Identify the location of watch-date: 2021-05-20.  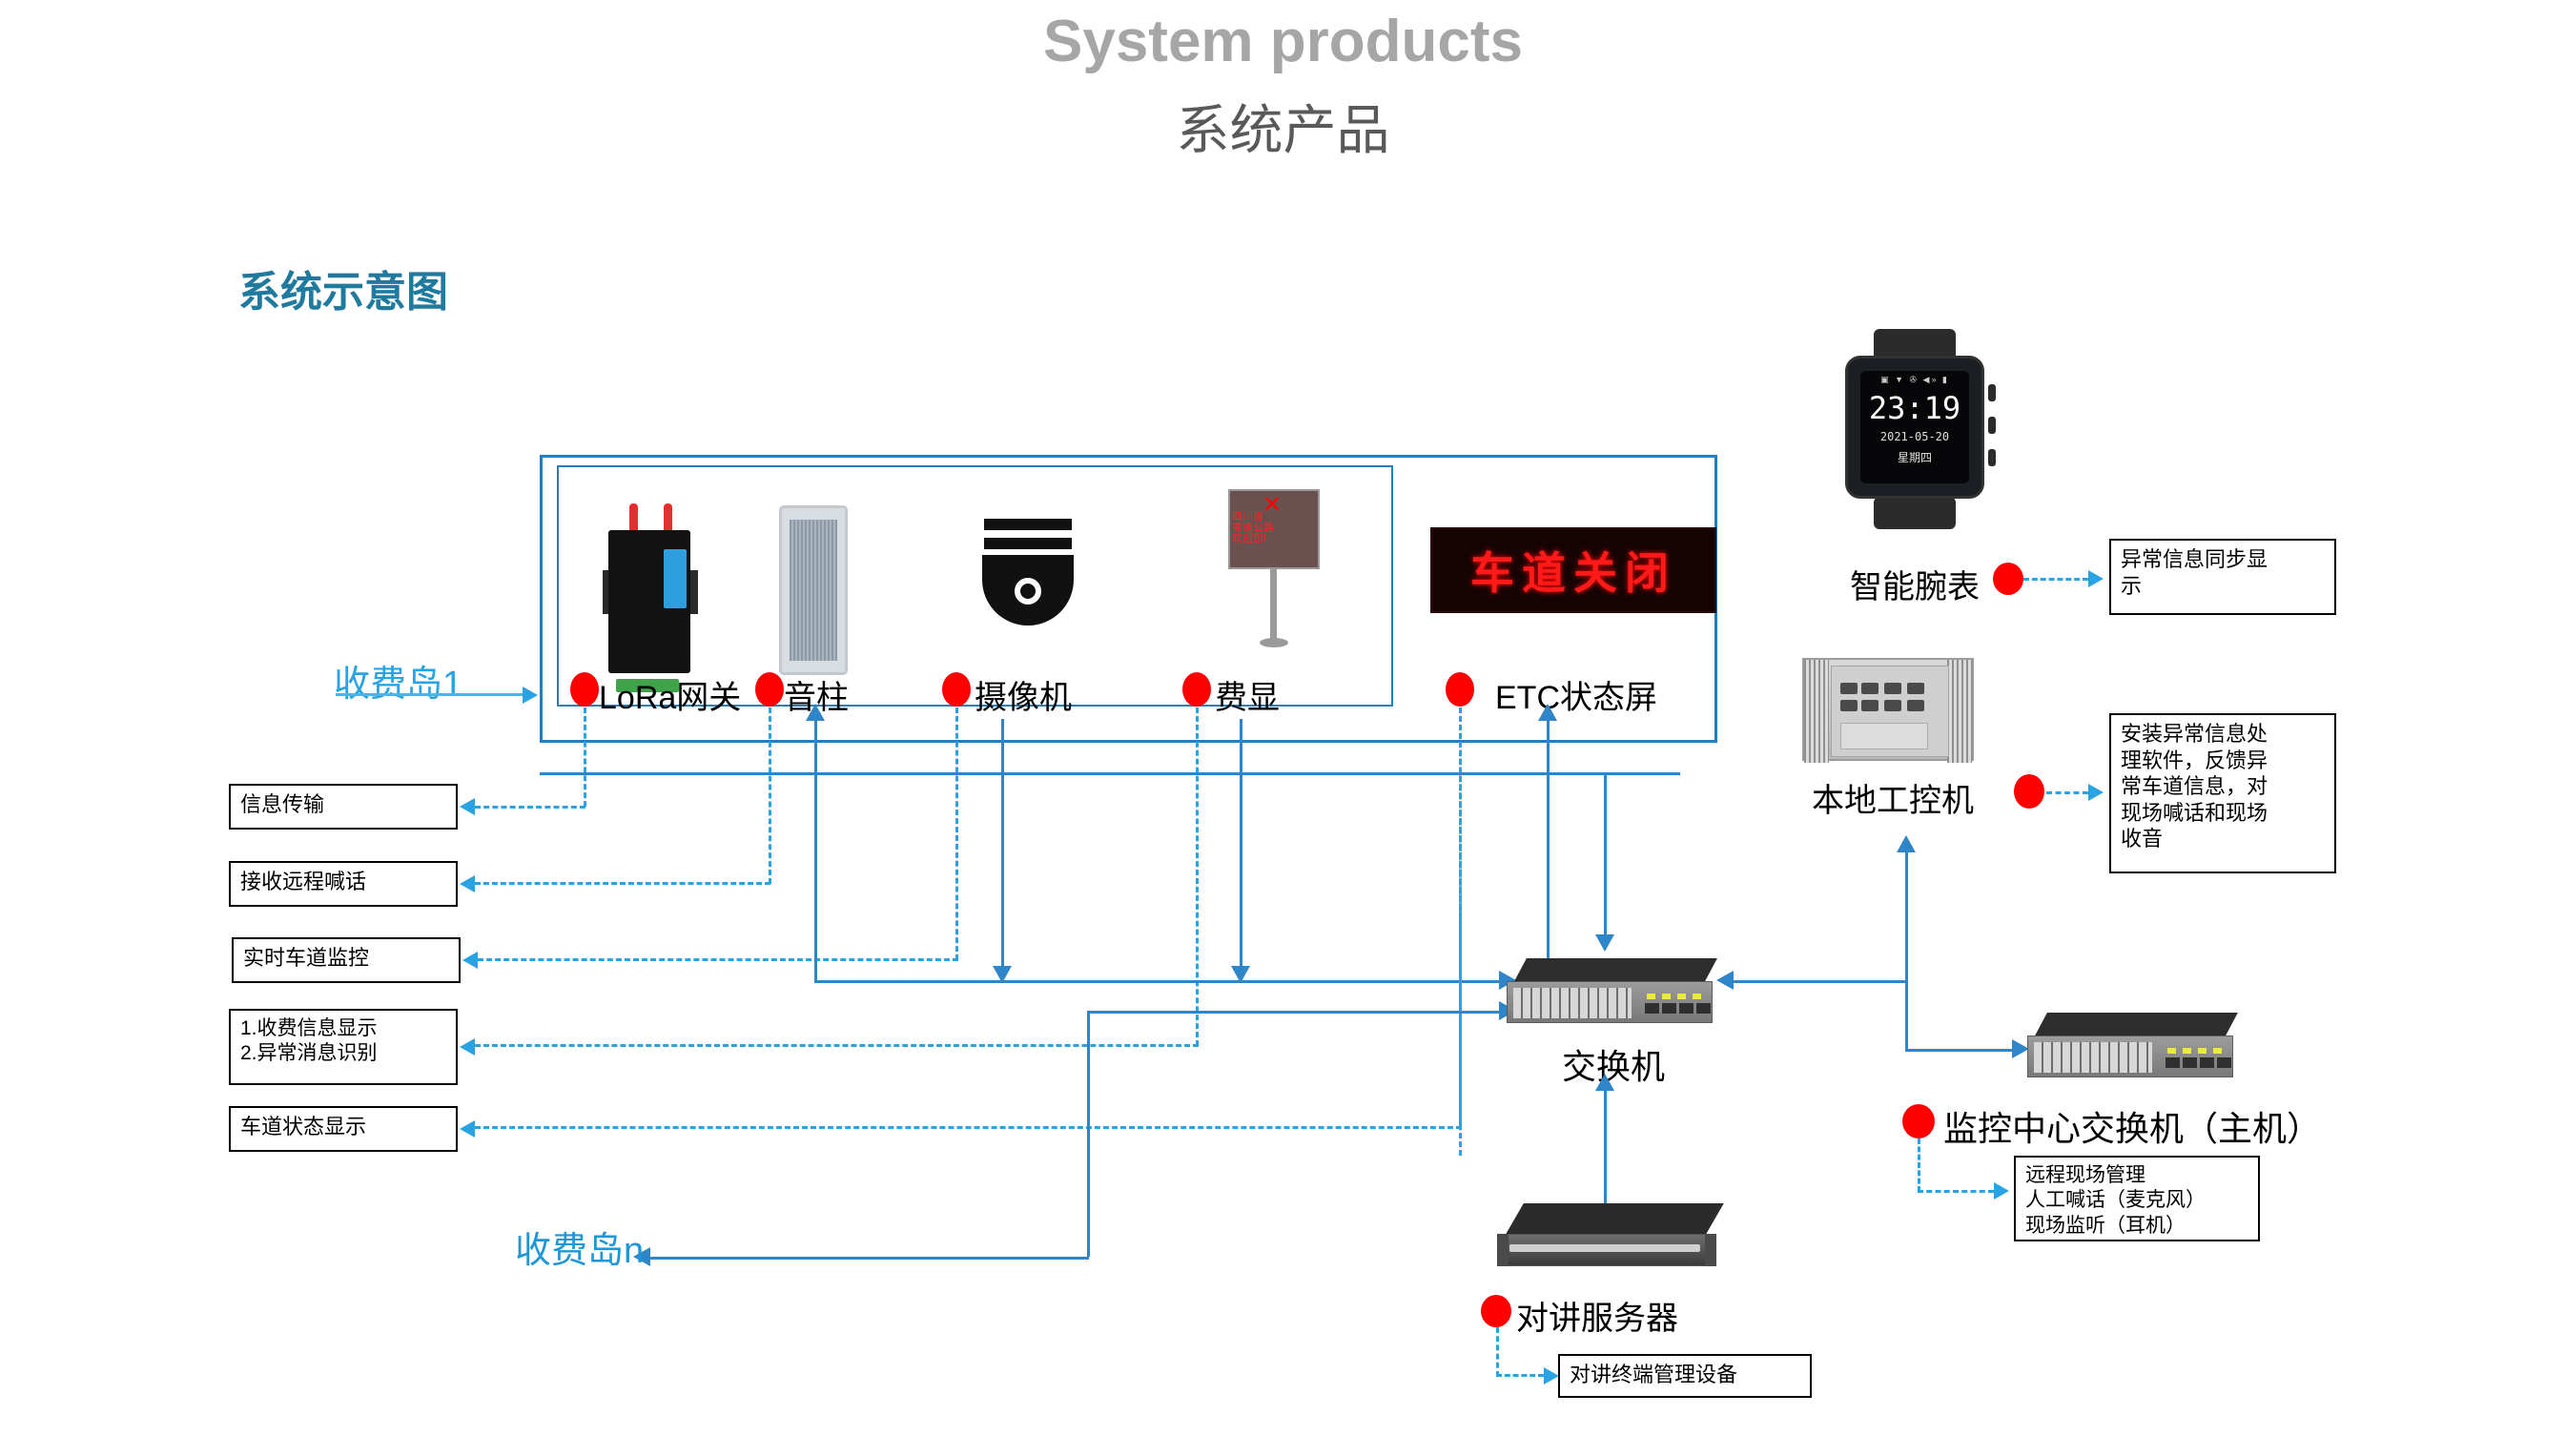
(1914, 436).